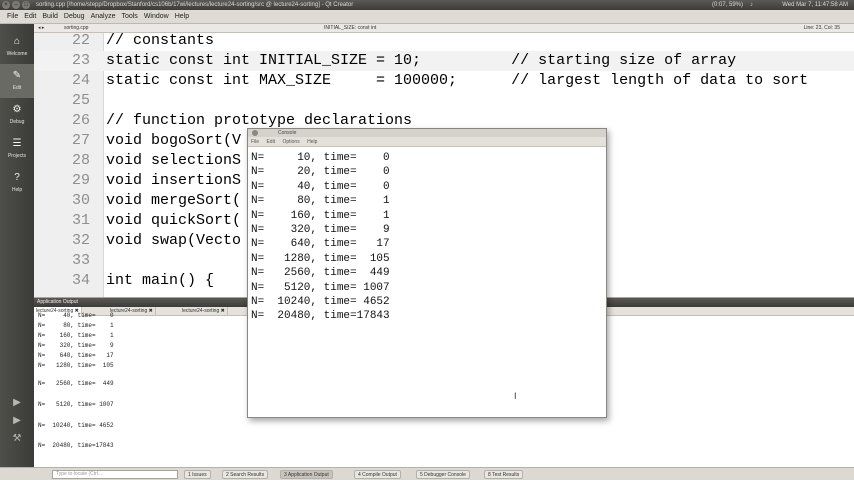 Image resolution: width=854 pixels, height=480 pixels. What do you see at coordinates (17, 183) in the screenshot?
I see `mode-help: ? Help` at bounding box center [17, 183].